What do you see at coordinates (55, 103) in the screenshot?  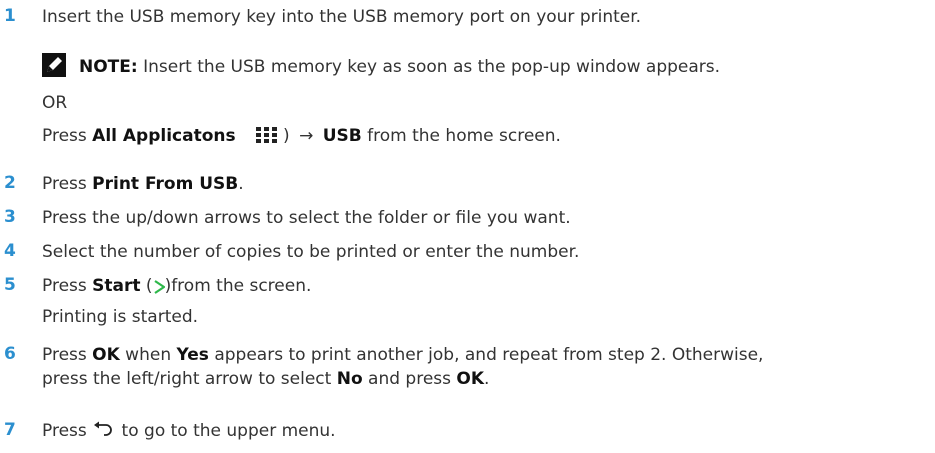 I see `or-text: OR` at bounding box center [55, 103].